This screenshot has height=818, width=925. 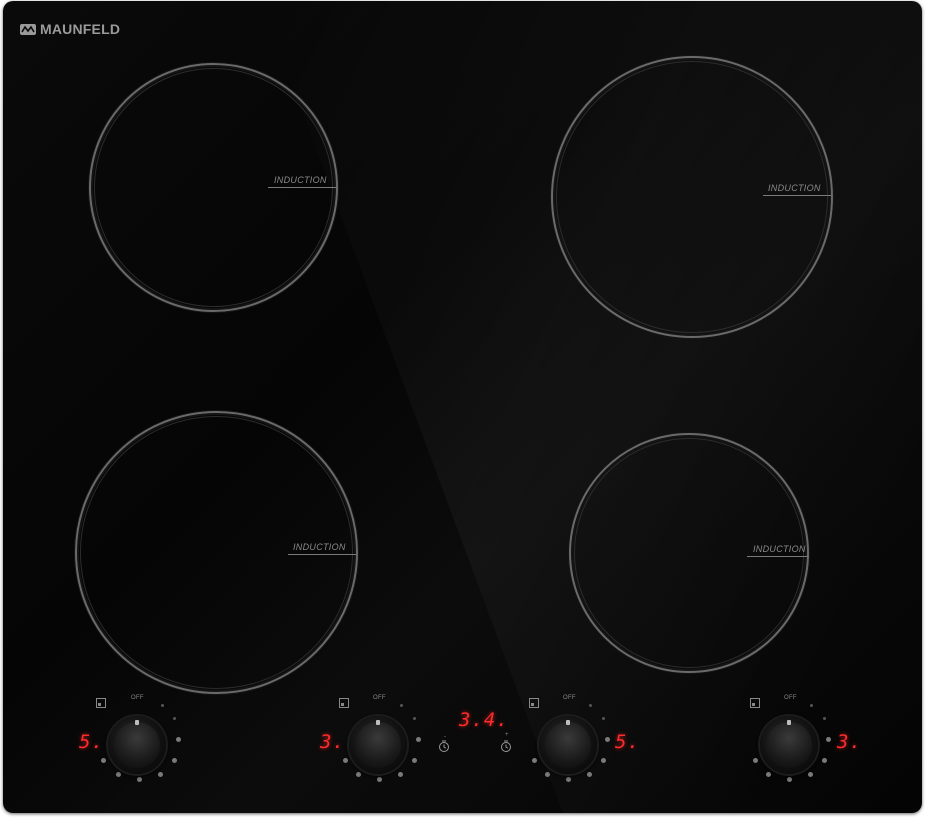 I want to click on control-group-2: OFF 3., so click(x=368, y=741).